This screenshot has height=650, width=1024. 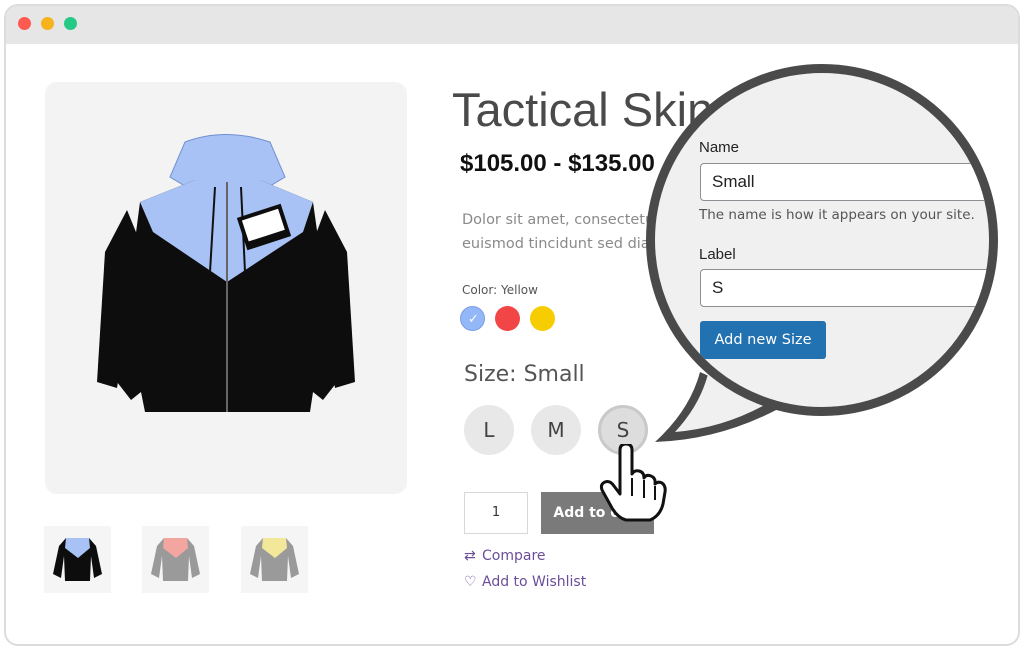 I want to click on wishlist-label: Add to Wishlist, so click(x=534, y=582).